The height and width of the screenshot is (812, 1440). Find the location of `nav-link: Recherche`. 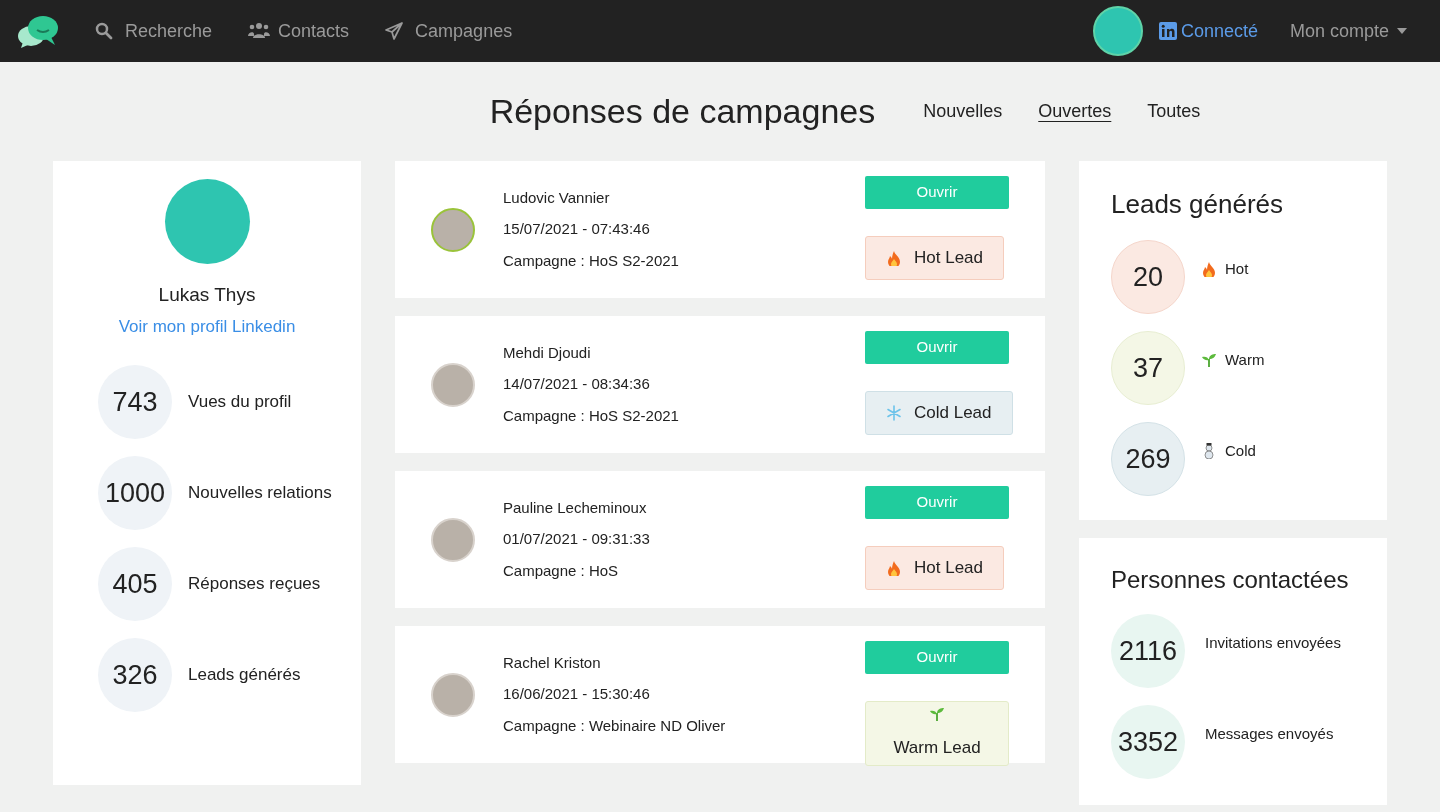

nav-link: Recherche is located at coordinates (154, 31).